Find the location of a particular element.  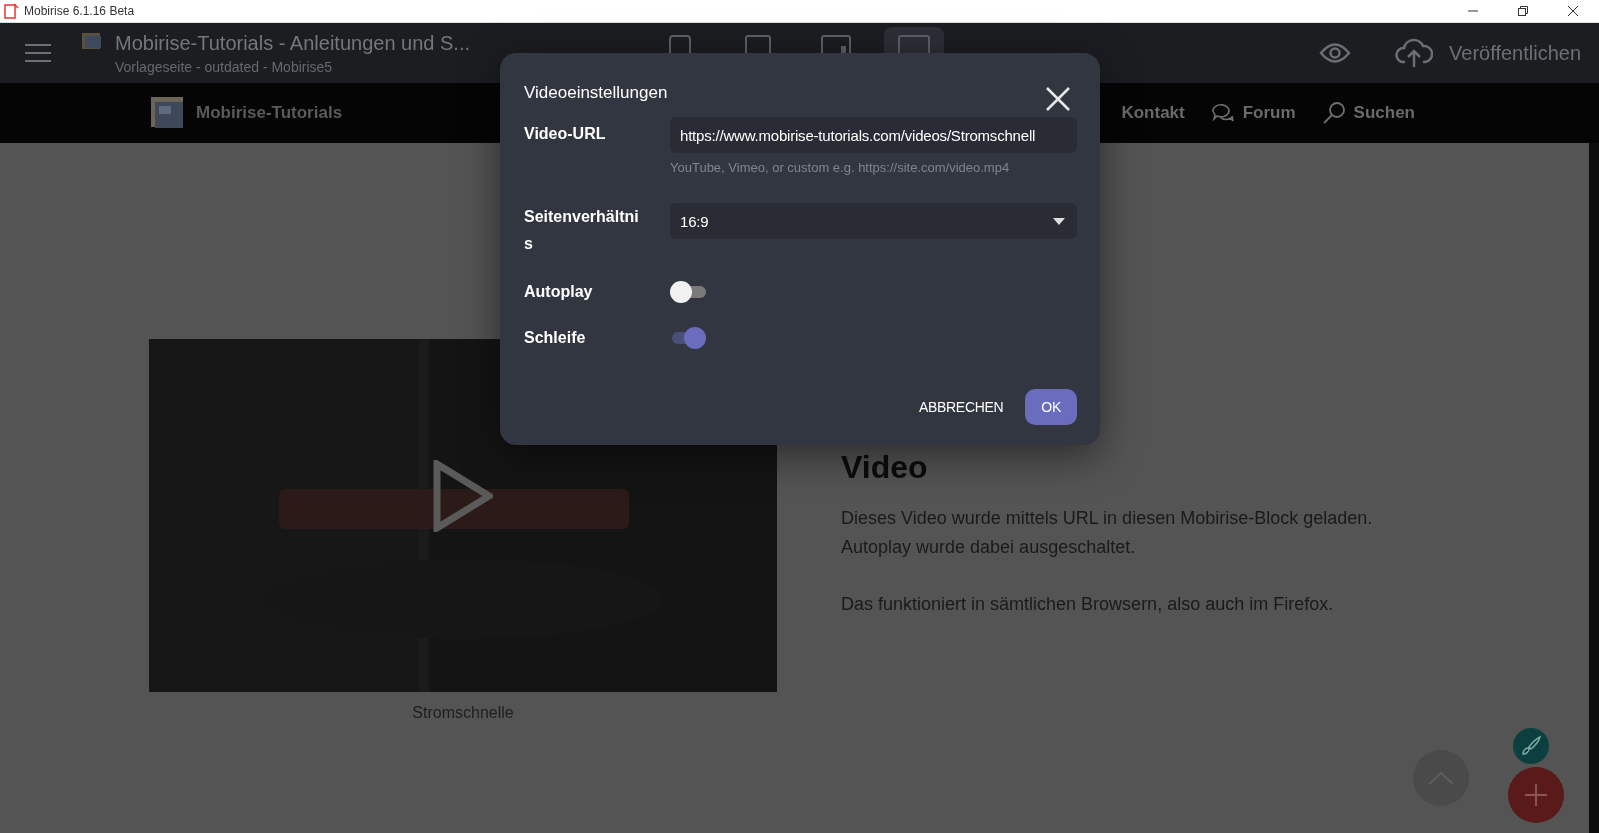

url-input-field: https://www.mobirise-tutorials.com/videos/Stromschnell is located at coordinates (873, 135).